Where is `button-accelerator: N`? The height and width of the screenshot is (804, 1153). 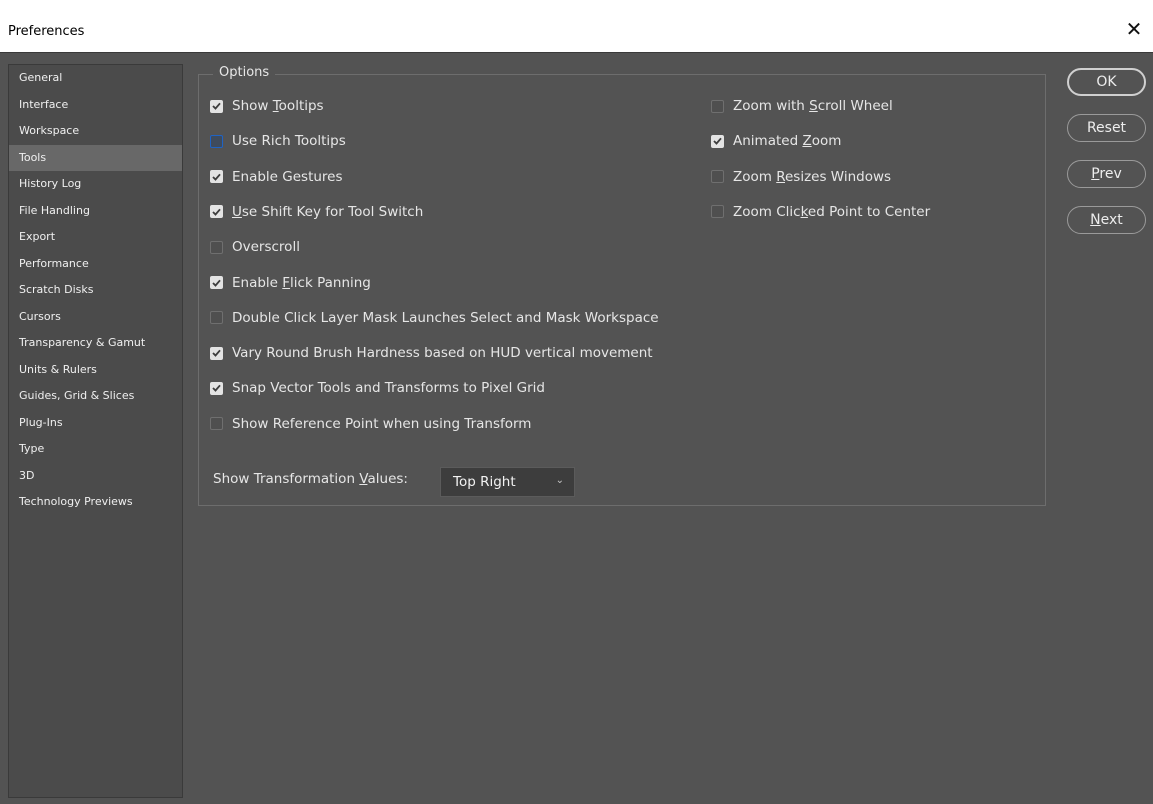
button-accelerator: N is located at coordinates (1095, 220).